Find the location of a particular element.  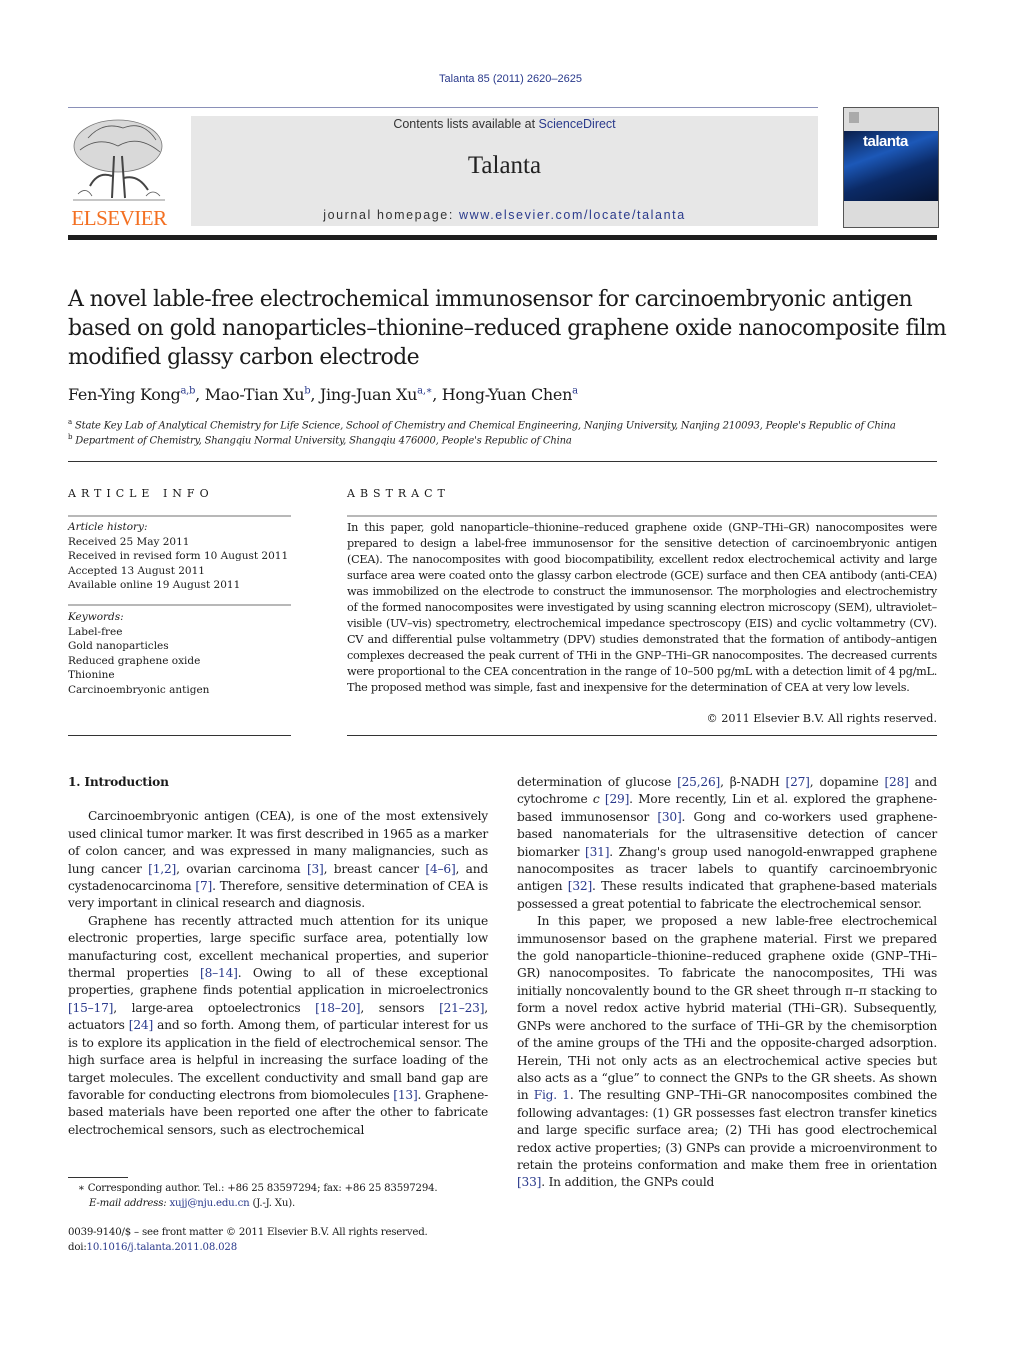

journal-name: Talanta is located at coordinates (504, 165).